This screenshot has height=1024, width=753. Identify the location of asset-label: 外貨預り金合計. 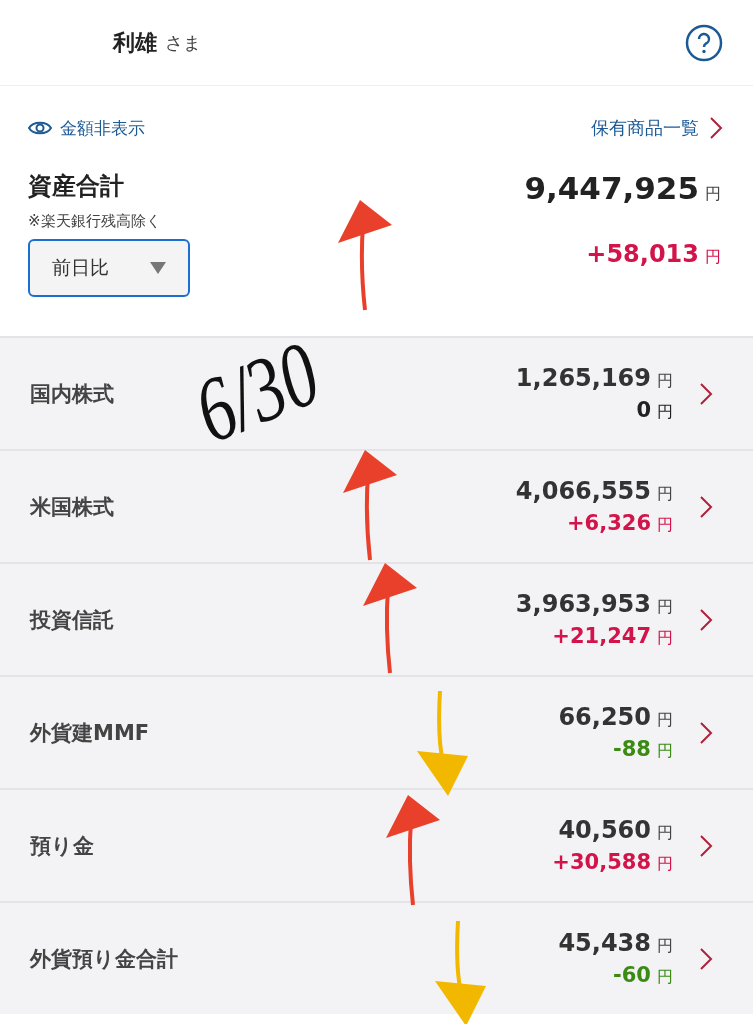
(104, 959).